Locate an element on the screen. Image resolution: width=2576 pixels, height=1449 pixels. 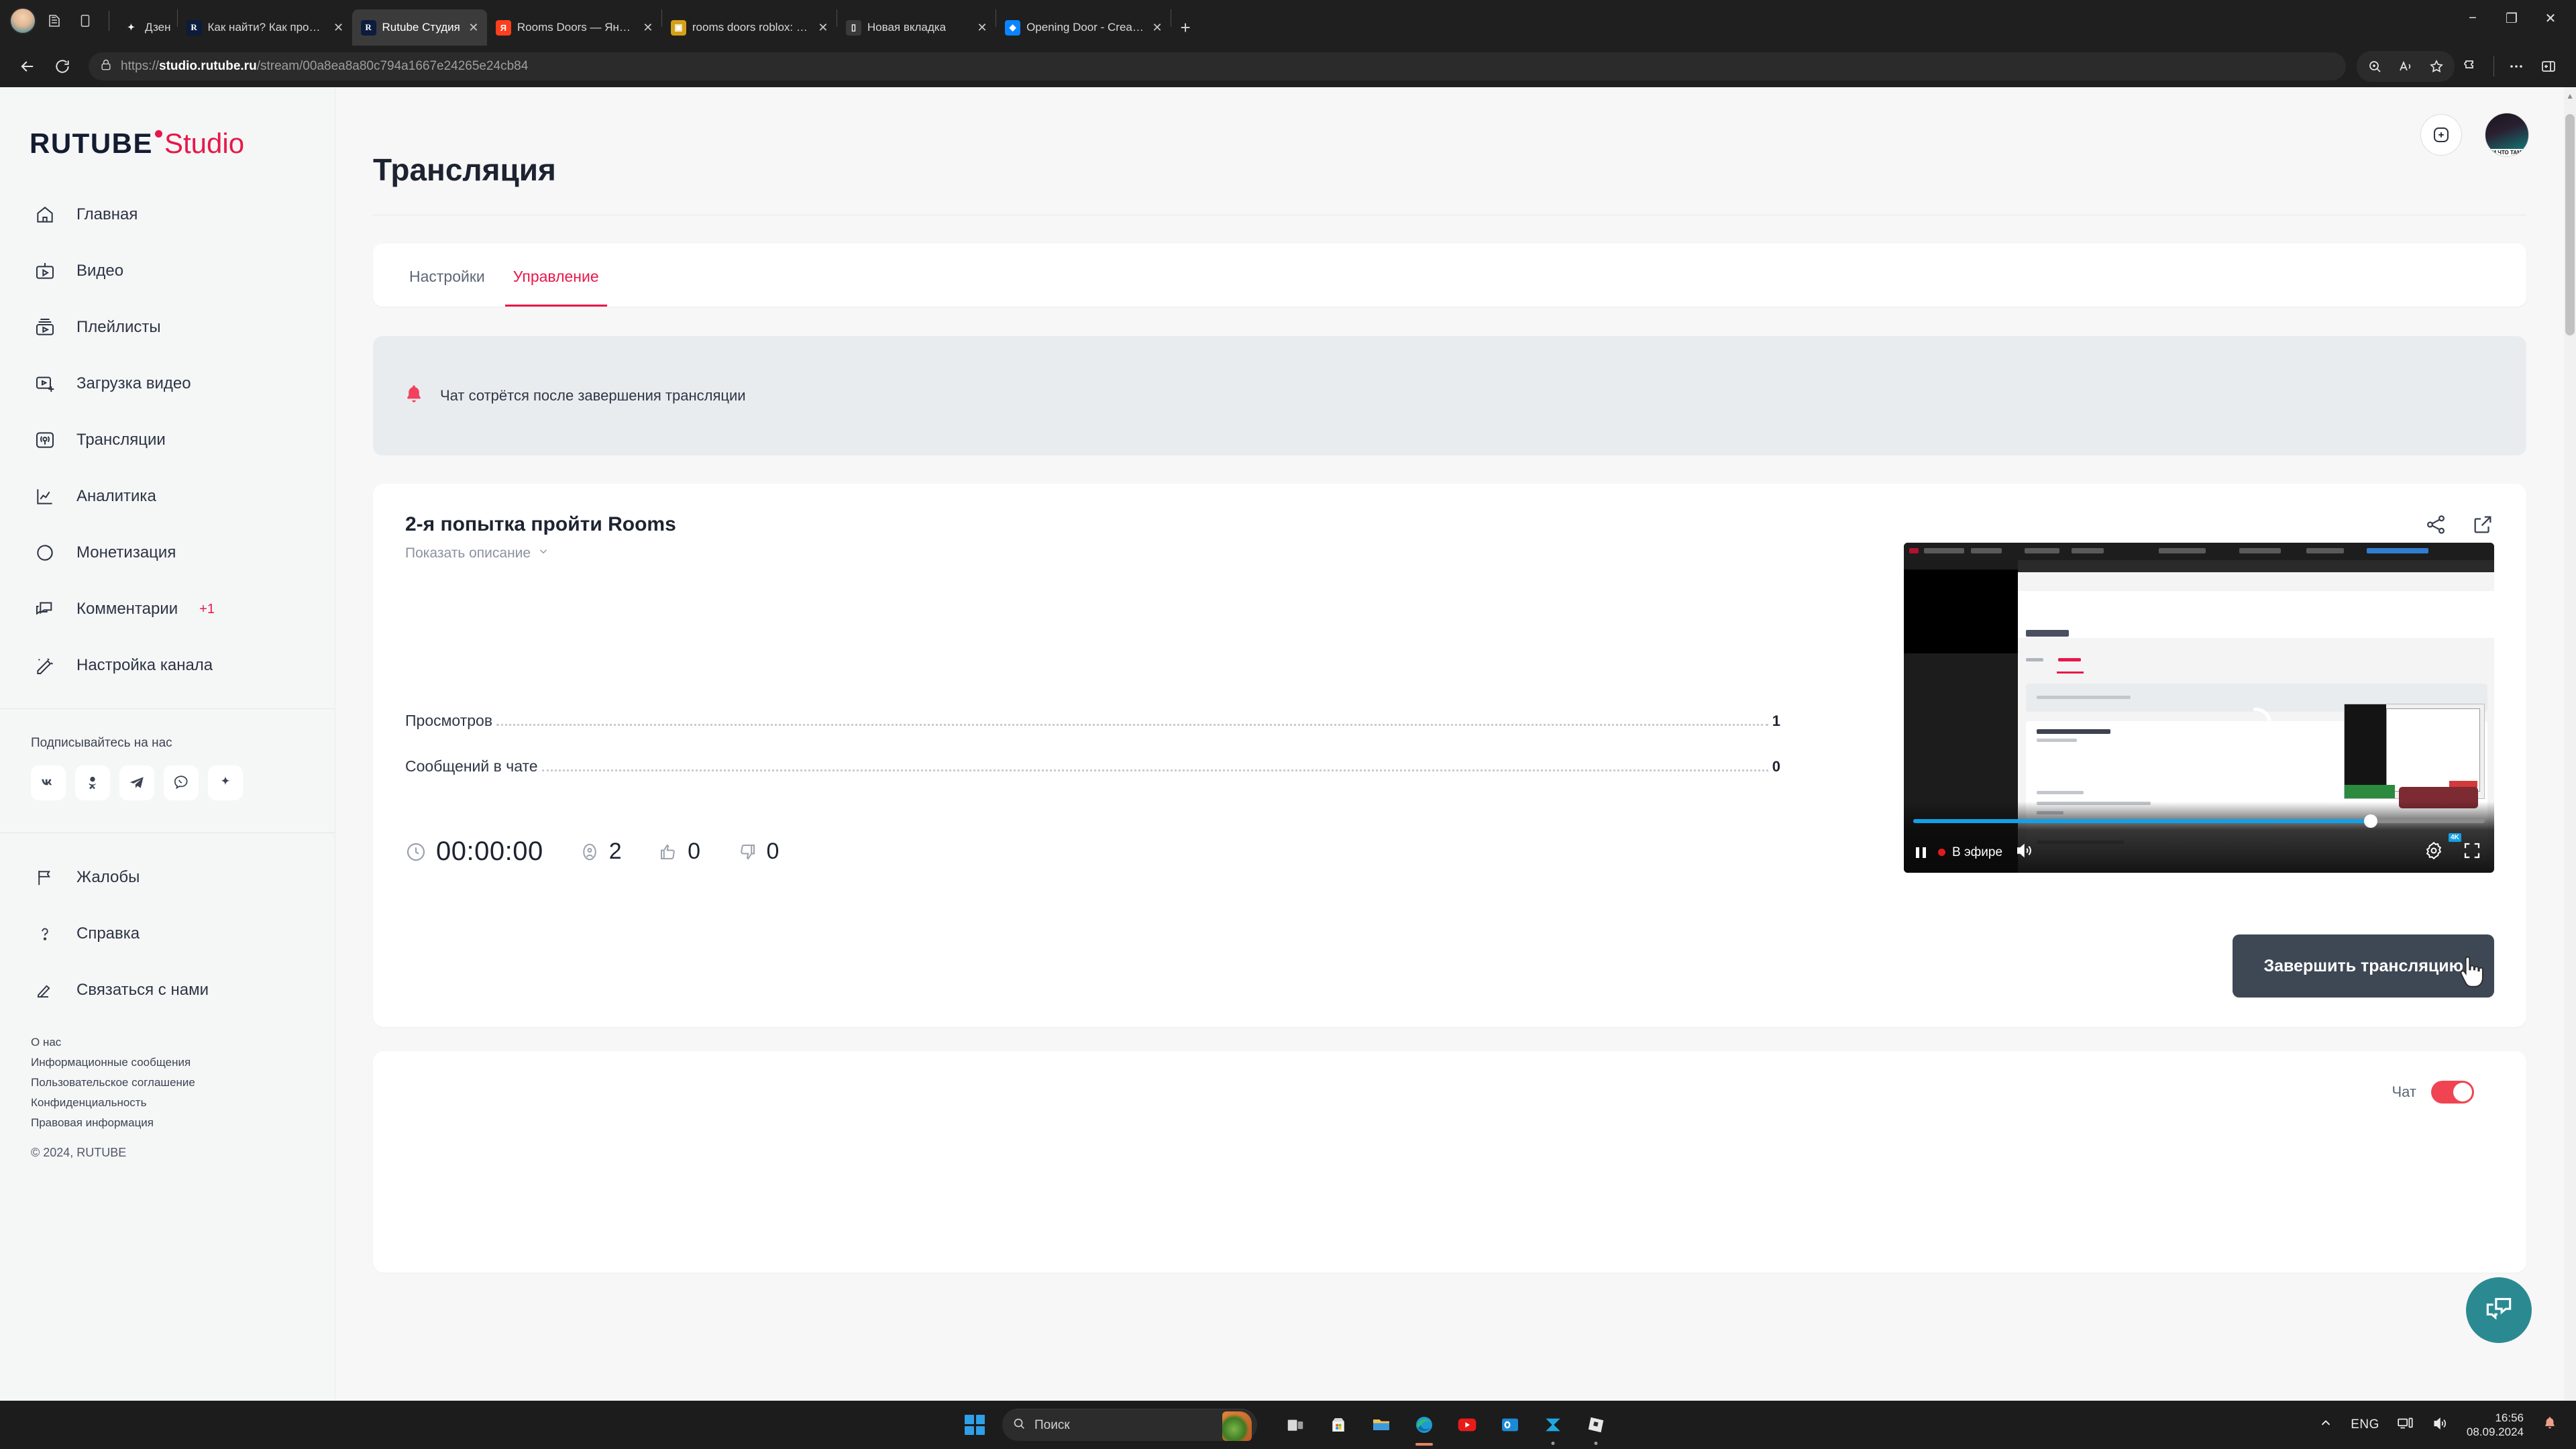
vertical-tabs-icon is located at coordinates (85, 21).